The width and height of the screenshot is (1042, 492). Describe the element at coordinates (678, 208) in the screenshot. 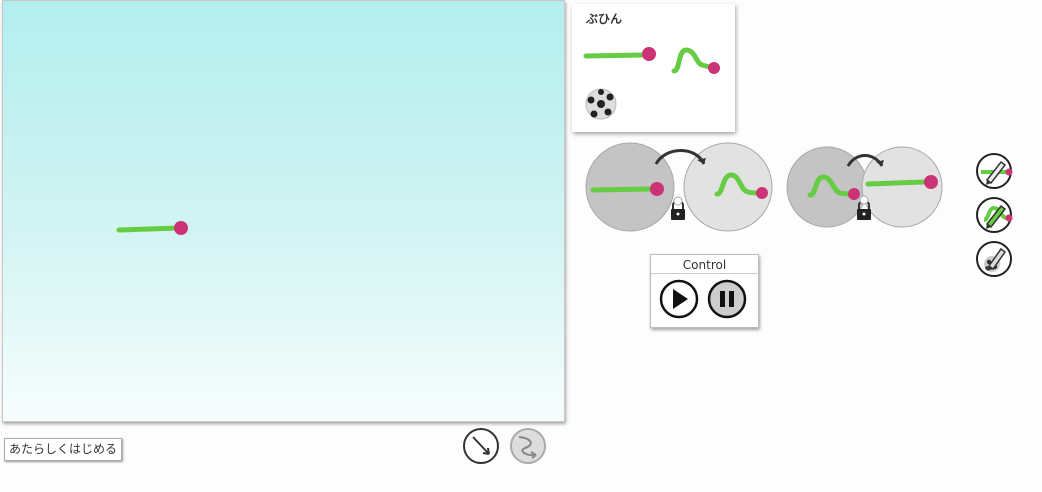

I see `rule-1-lock-icon` at that location.